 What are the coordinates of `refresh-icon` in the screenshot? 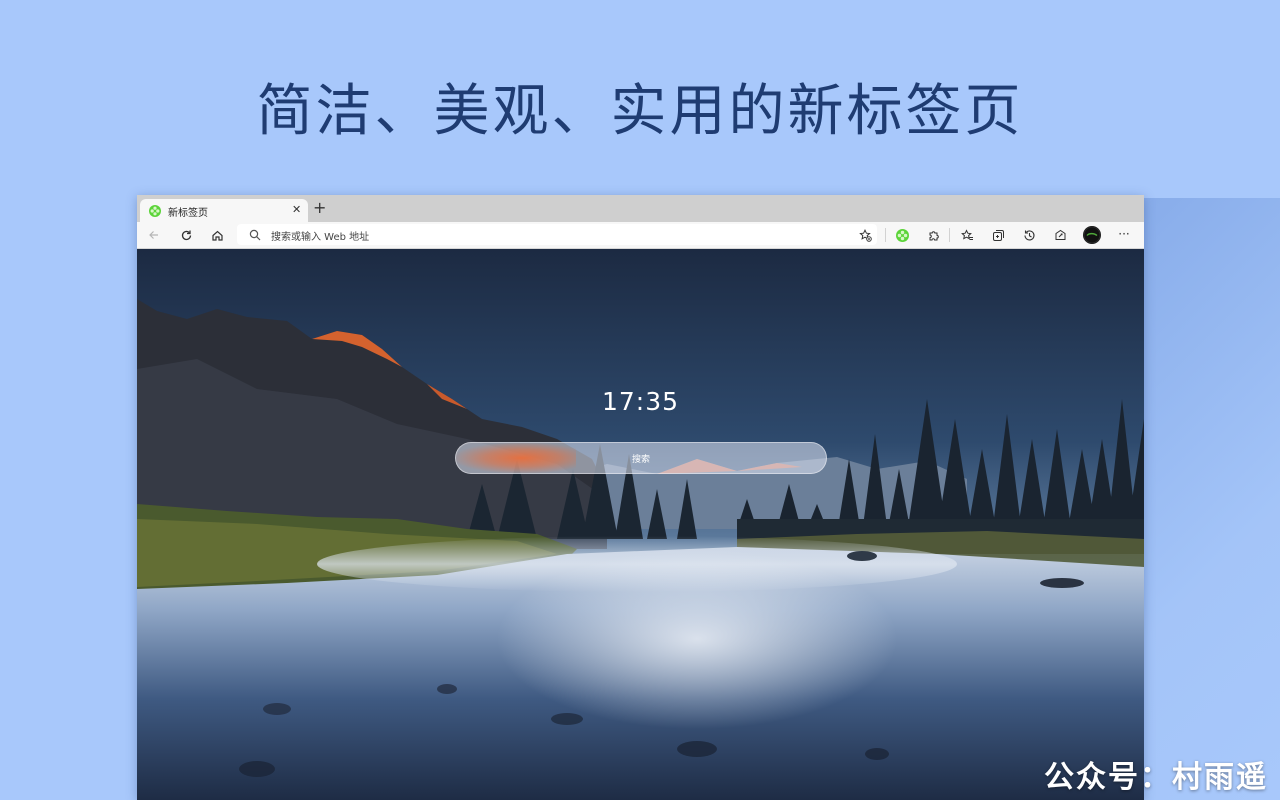 It's located at (186, 235).